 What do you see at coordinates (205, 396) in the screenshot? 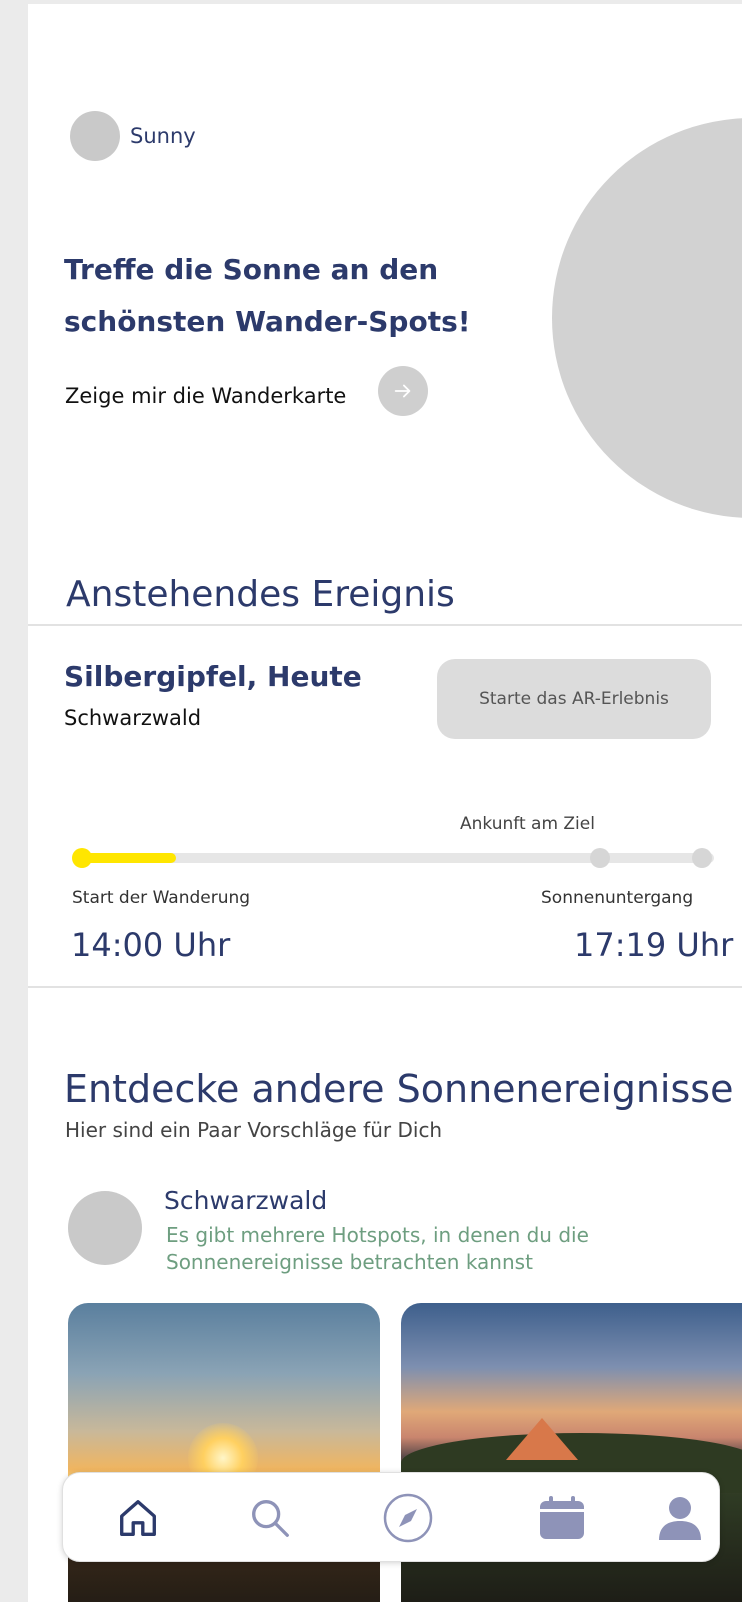
I see `map-link: Zeige mir die Wanderkarte` at bounding box center [205, 396].